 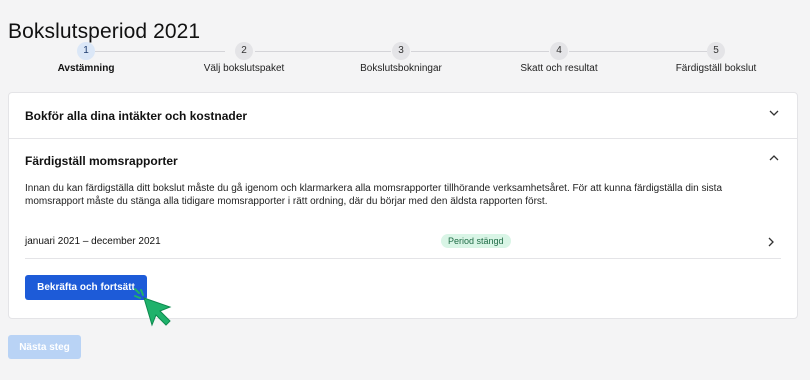 What do you see at coordinates (44, 347) in the screenshot?
I see `next-step-button: Nästa steg` at bounding box center [44, 347].